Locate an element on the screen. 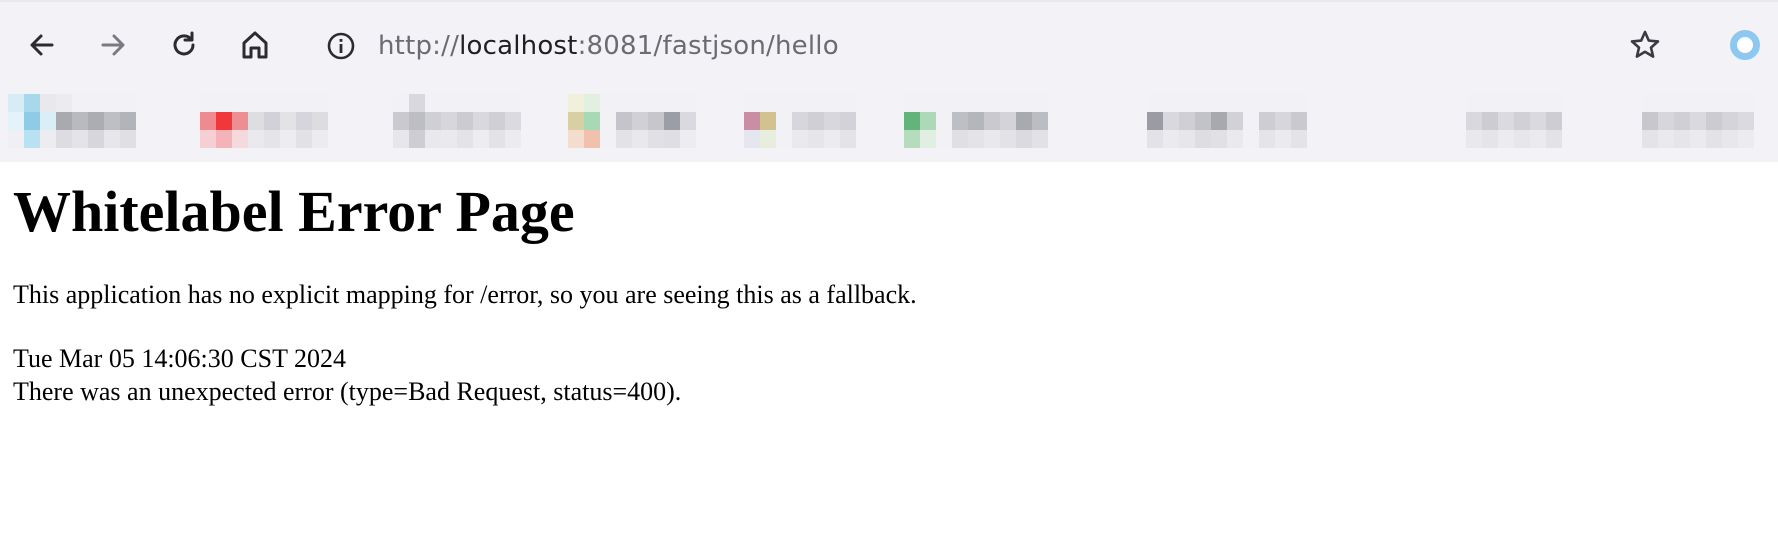 Image resolution: width=1778 pixels, height=548 pixels. info-icon is located at coordinates (341, 46).